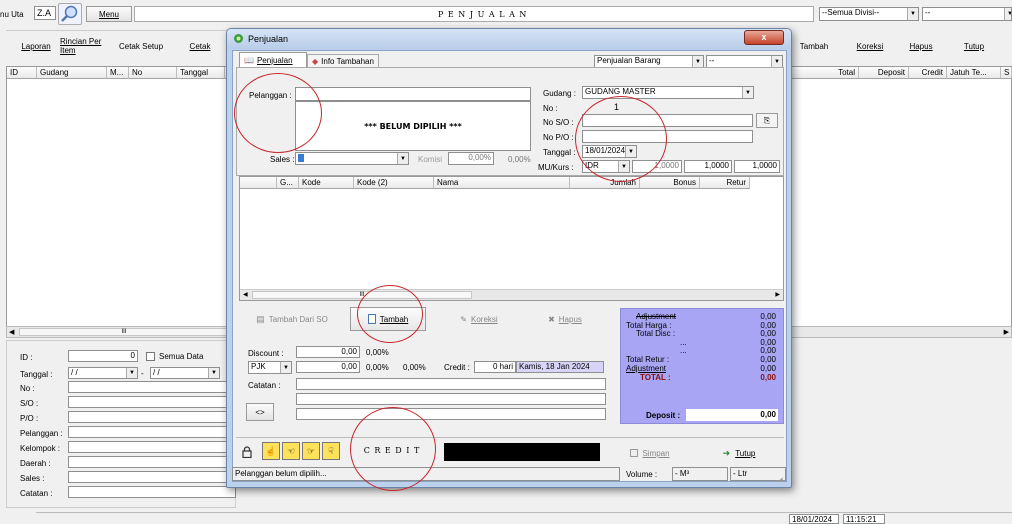  Describe the element at coordinates (153, 73) in the screenshot. I see `col-no: No` at that location.